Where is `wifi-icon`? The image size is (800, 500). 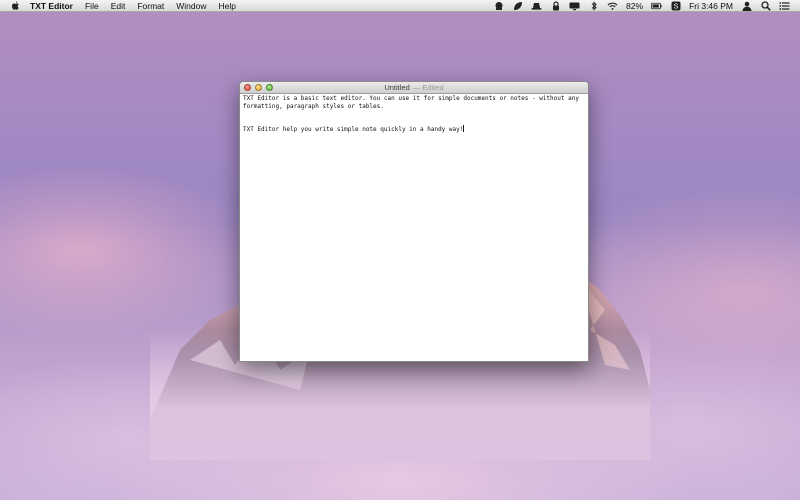 wifi-icon is located at coordinates (612, 6).